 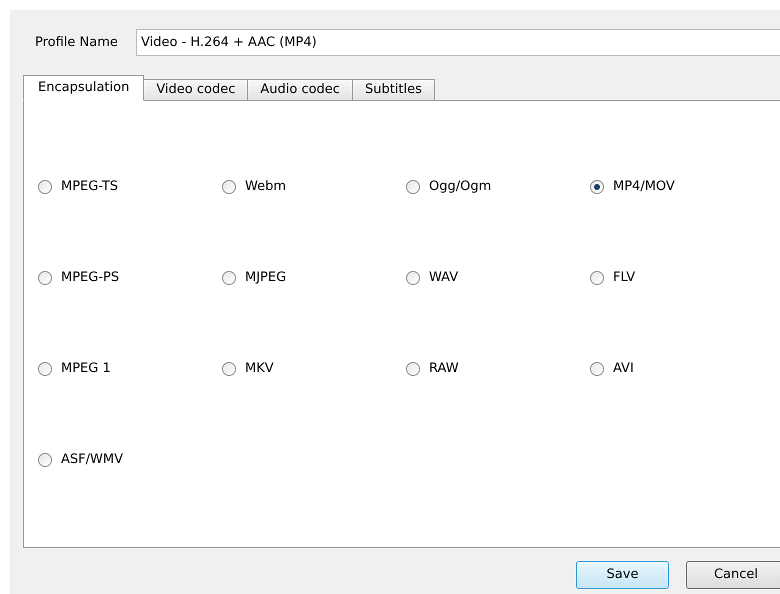 What do you see at coordinates (644, 187) in the screenshot?
I see `option-label: MP4/MOV` at bounding box center [644, 187].